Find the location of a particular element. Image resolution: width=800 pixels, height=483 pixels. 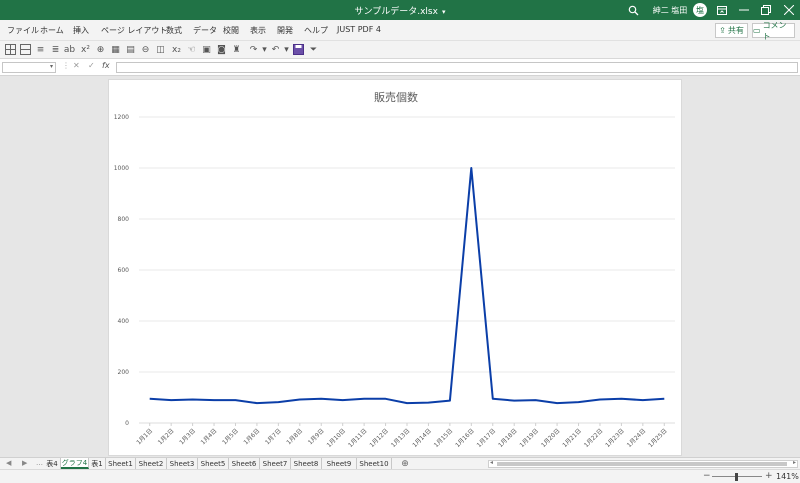

scroll-right-icon: ▸ is located at coordinates (794, 462).